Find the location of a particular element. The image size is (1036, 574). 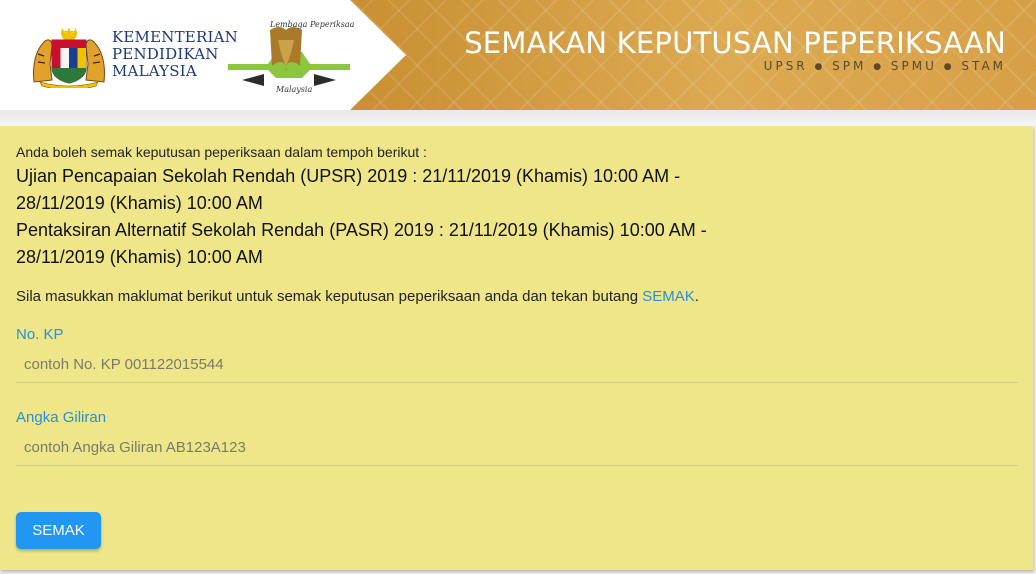

ministry-name: KEMENTERIAN PENDIDIKAN MALAYSIA is located at coordinates (175, 54).